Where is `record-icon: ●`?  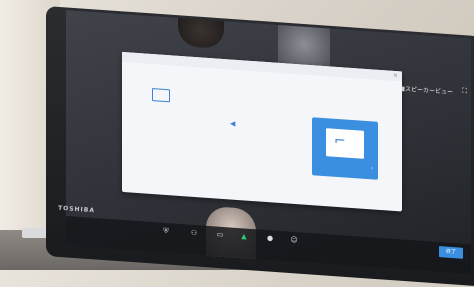
record-icon: ● is located at coordinates (270, 238).